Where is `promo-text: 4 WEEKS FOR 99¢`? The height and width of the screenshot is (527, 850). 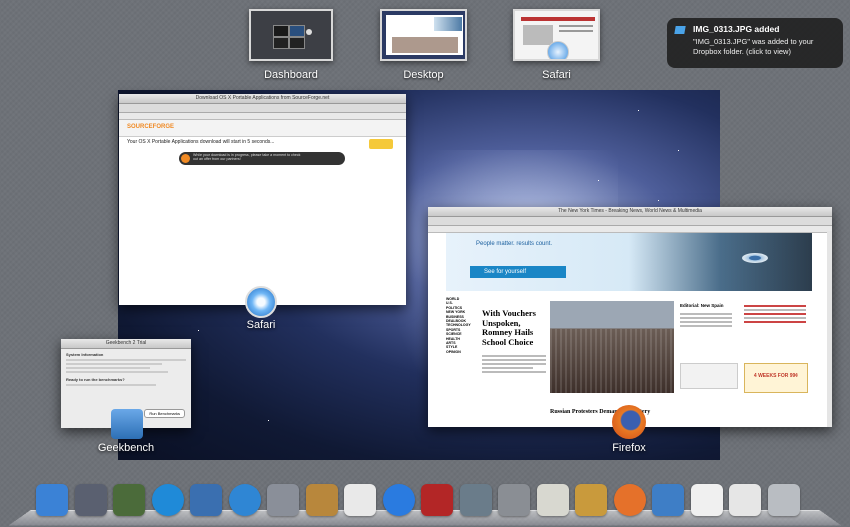
promo-text: 4 WEEKS FOR 99¢ is located at coordinates (776, 376).